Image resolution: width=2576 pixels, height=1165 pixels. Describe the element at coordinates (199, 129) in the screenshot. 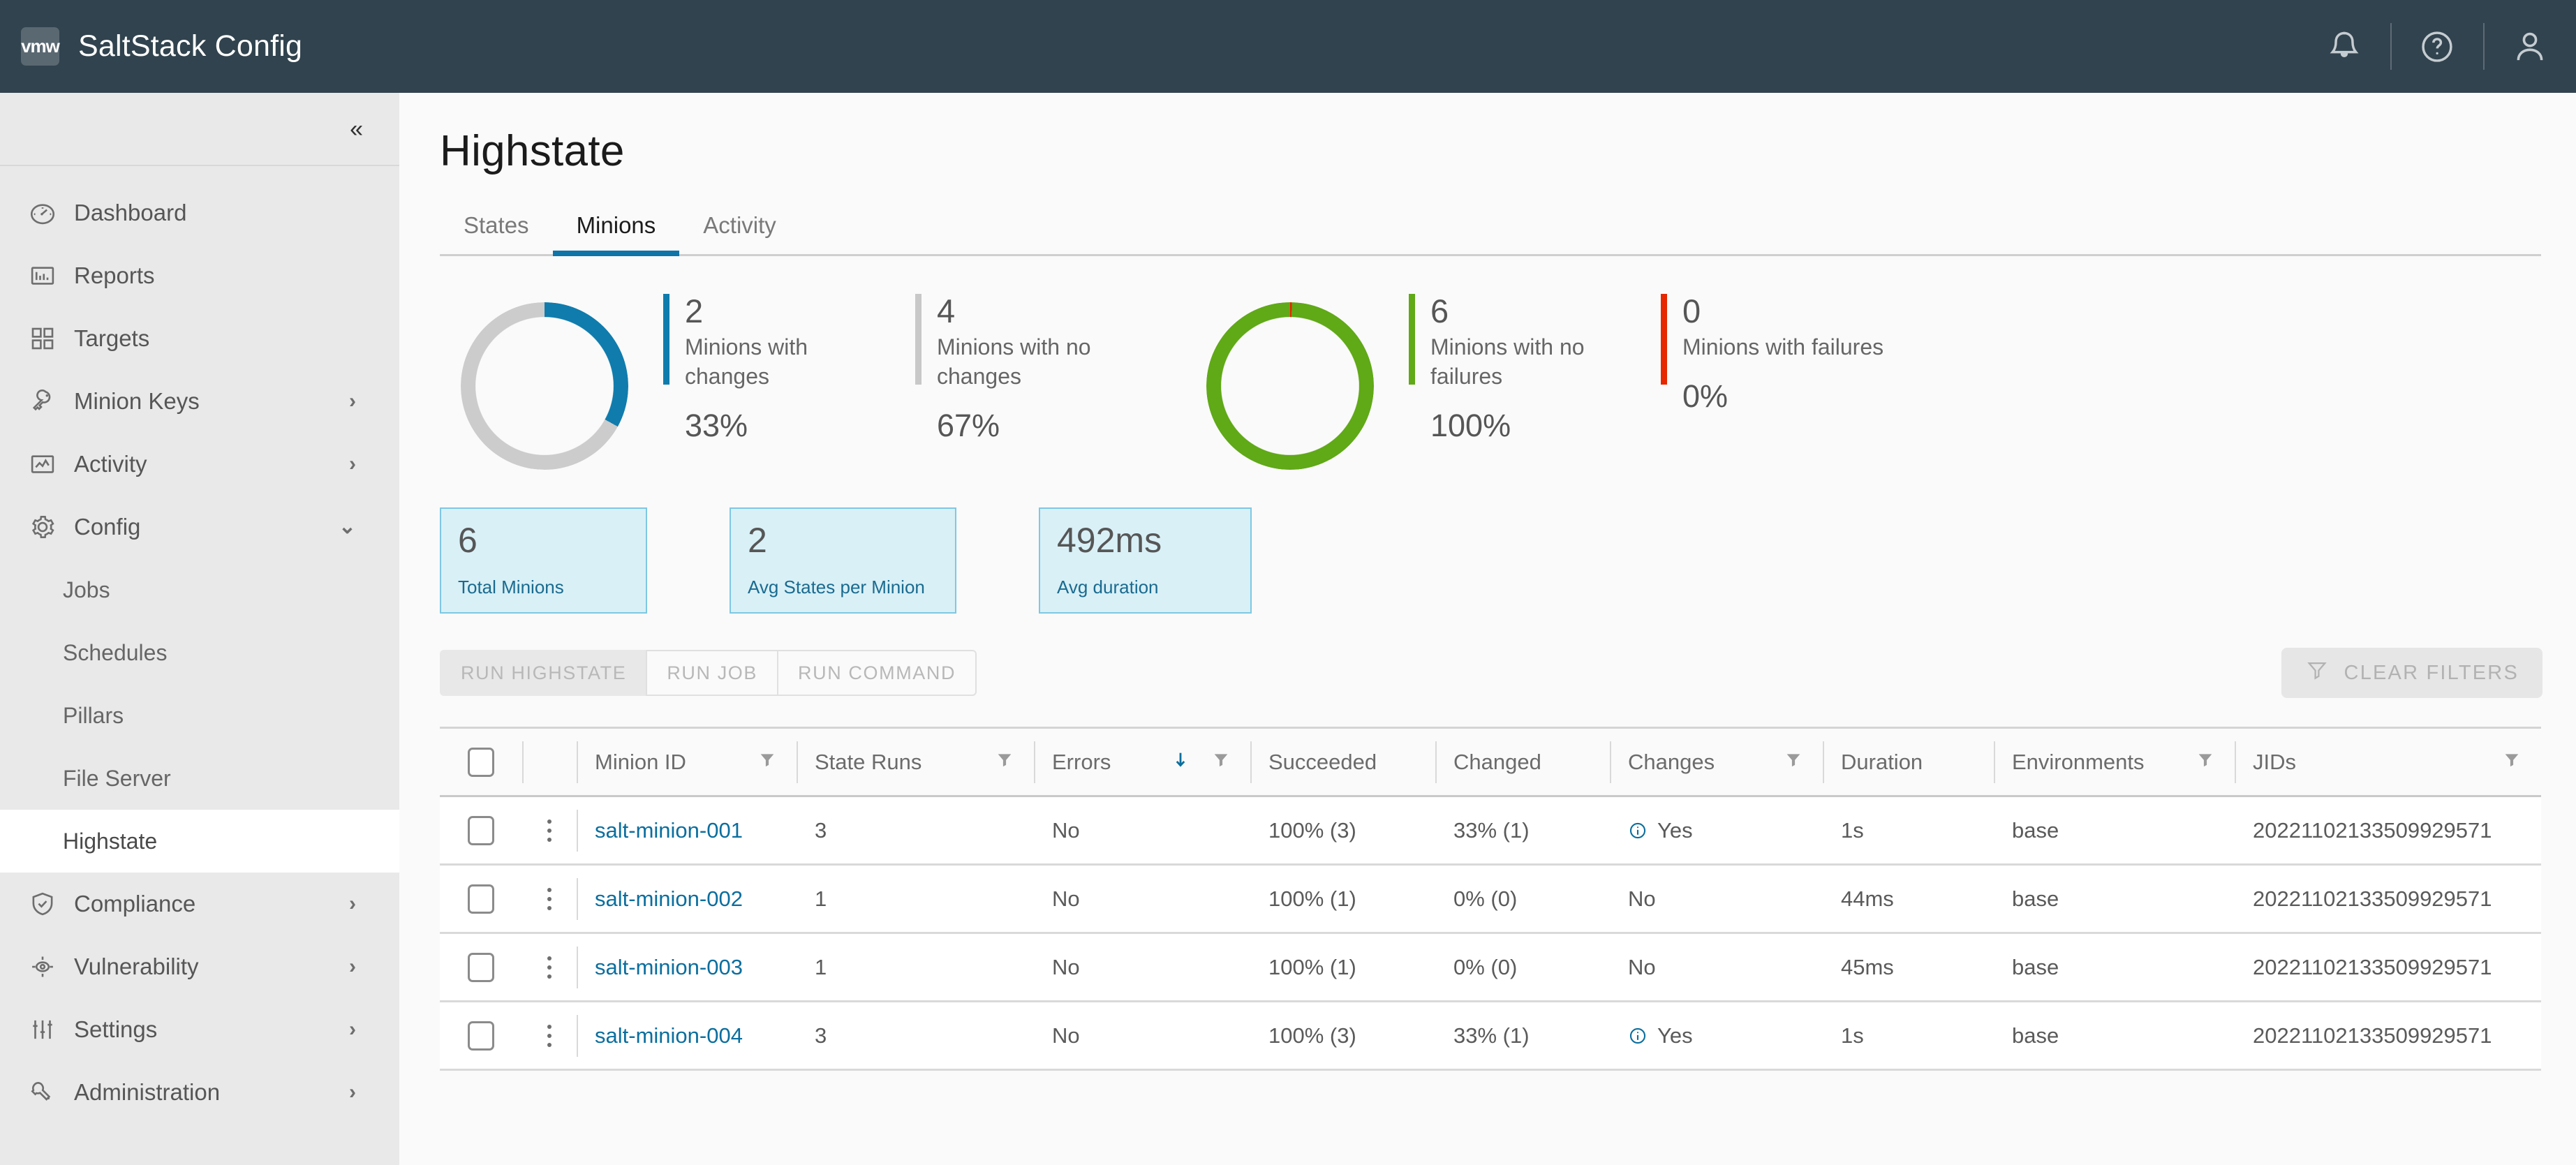

I see `sidebar-collapse-button: «` at that location.